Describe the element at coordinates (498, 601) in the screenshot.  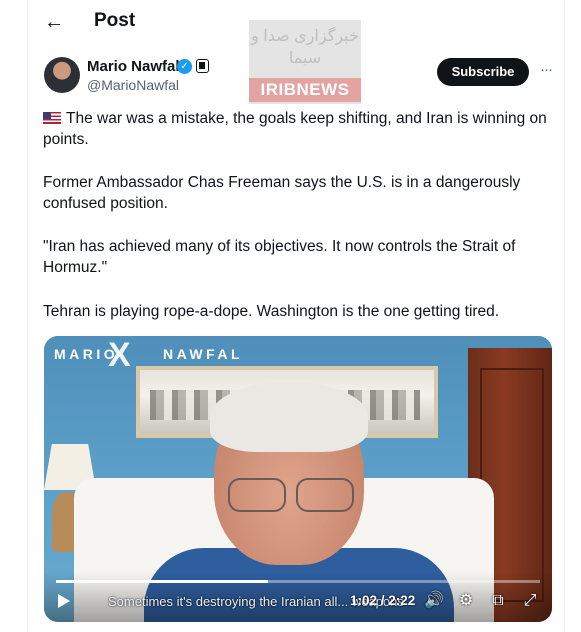
I see `pip-icon: ⧉` at that location.